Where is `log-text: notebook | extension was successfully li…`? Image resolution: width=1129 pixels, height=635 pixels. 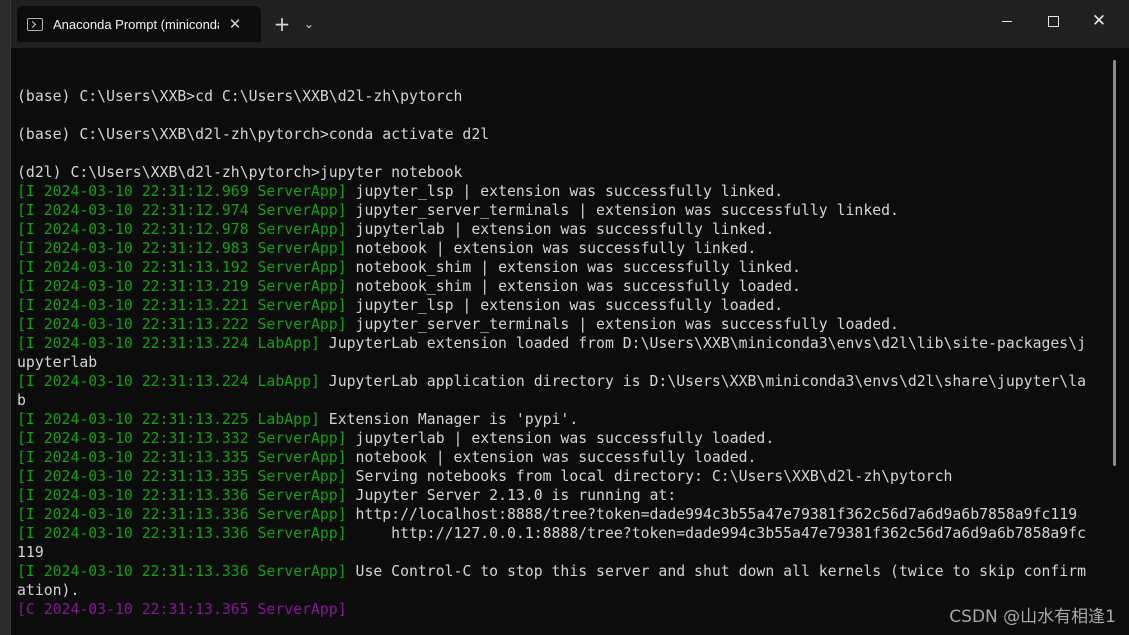
log-text: notebook | extension was successfully li… is located at coordinates (551, 248).